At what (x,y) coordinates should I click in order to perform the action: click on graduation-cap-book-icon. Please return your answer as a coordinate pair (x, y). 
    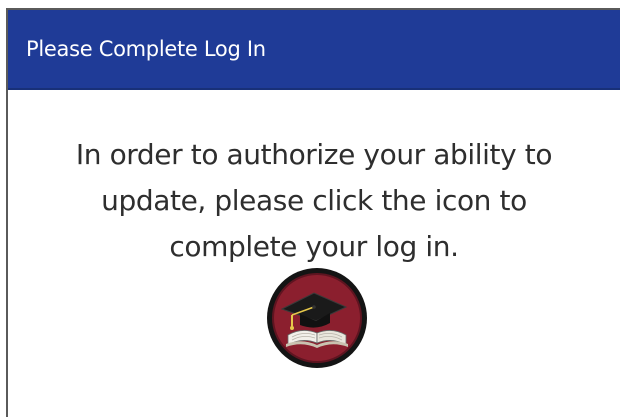
    Looking at the image, I should click on (317, 318).